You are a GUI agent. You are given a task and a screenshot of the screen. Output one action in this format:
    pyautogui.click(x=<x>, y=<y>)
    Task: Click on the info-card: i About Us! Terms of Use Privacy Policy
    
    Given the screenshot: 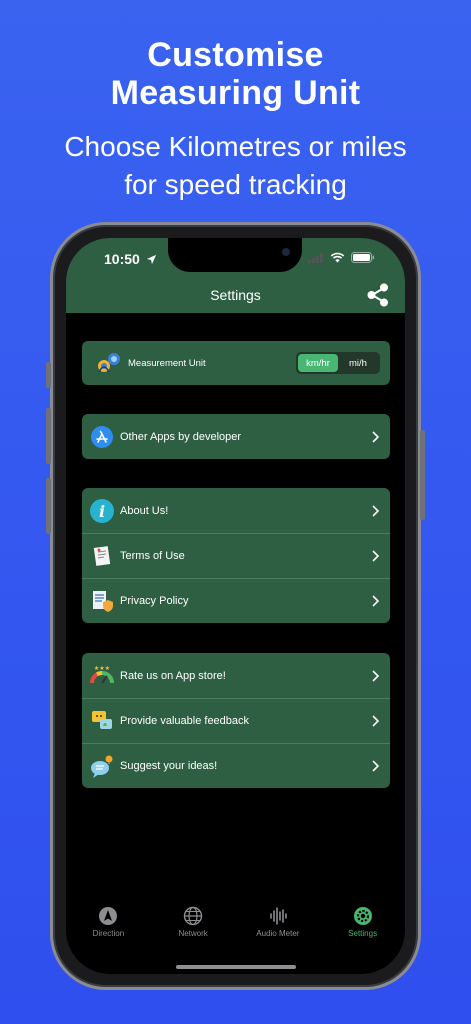 What is the action you would take?
    pyautogui.click(x=236, y=555)
    